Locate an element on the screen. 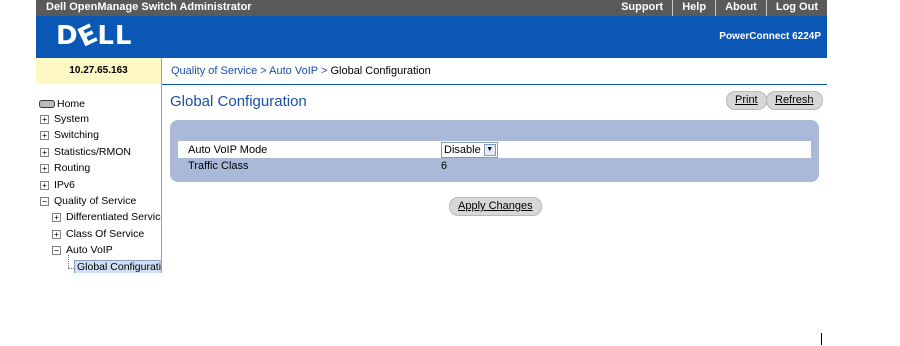 Image resolution: width=900 pixels, height=346 pixels. nav-statistics-rmon: + Statistics/RMON is located at coordinates (85, 152).